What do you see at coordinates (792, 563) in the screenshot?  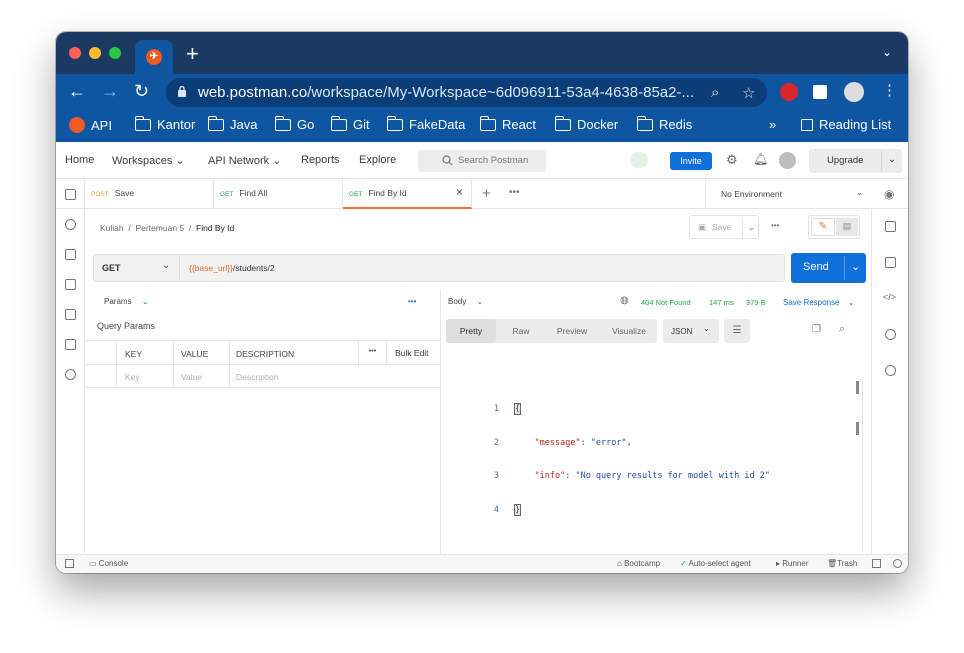 I see `runner-button: ▸ Runner` at bounding box center [792, 563].